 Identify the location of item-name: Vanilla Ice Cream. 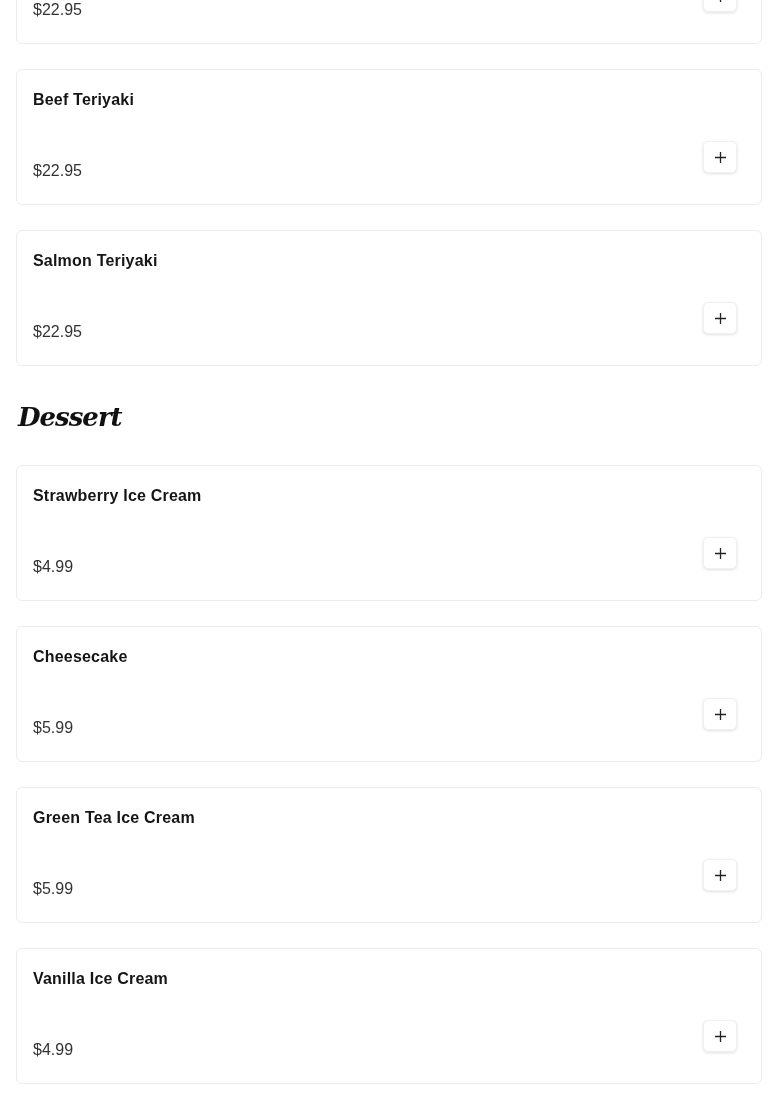
(101, 979).